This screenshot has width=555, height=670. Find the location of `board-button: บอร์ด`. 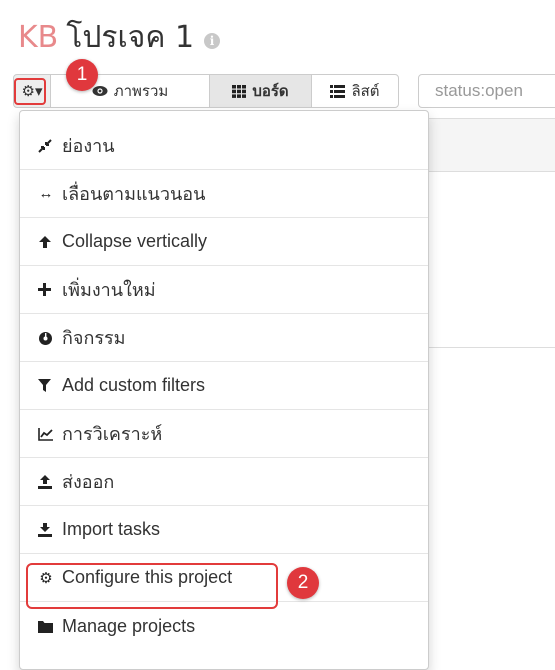

board-button: บอร์ด is located at coordinates (260, 91).